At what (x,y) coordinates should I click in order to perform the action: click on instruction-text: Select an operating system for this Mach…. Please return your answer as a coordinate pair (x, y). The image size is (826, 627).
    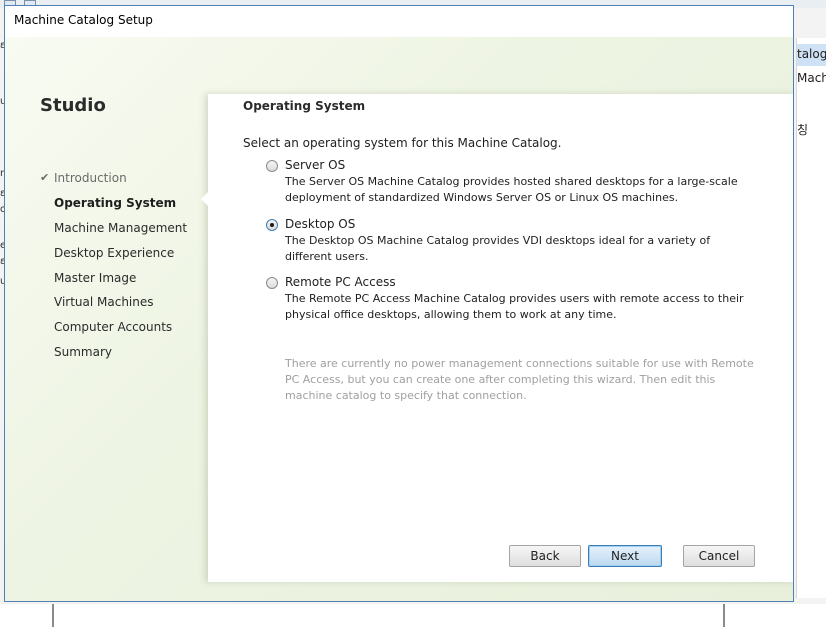
    Looking at the image, I should click on (402, 143).